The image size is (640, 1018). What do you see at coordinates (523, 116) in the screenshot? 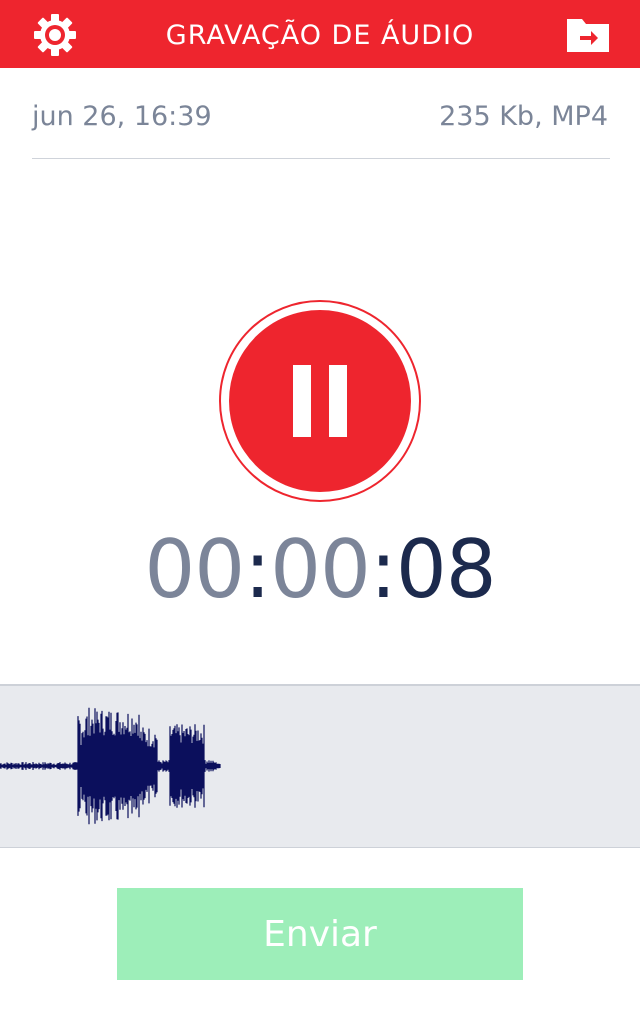
I see `file-info: 235 Kb, MP4` at bounding box center [523, 116].